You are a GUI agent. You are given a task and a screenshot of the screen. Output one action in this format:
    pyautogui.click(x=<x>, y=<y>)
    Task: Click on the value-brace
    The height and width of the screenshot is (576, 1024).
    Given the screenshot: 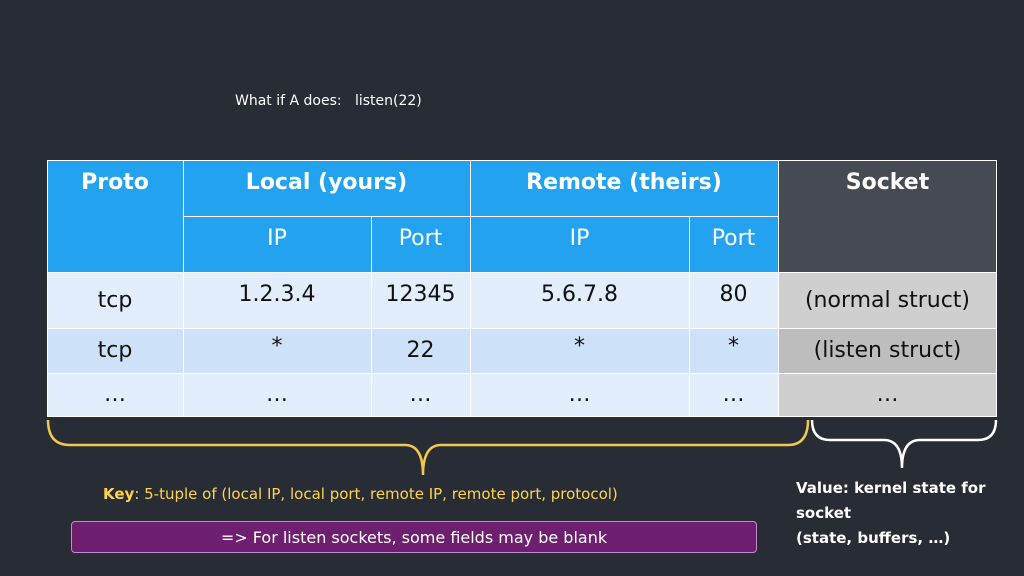 What is the action you would take?
    pyautogui.click(x=904, y=444)
    